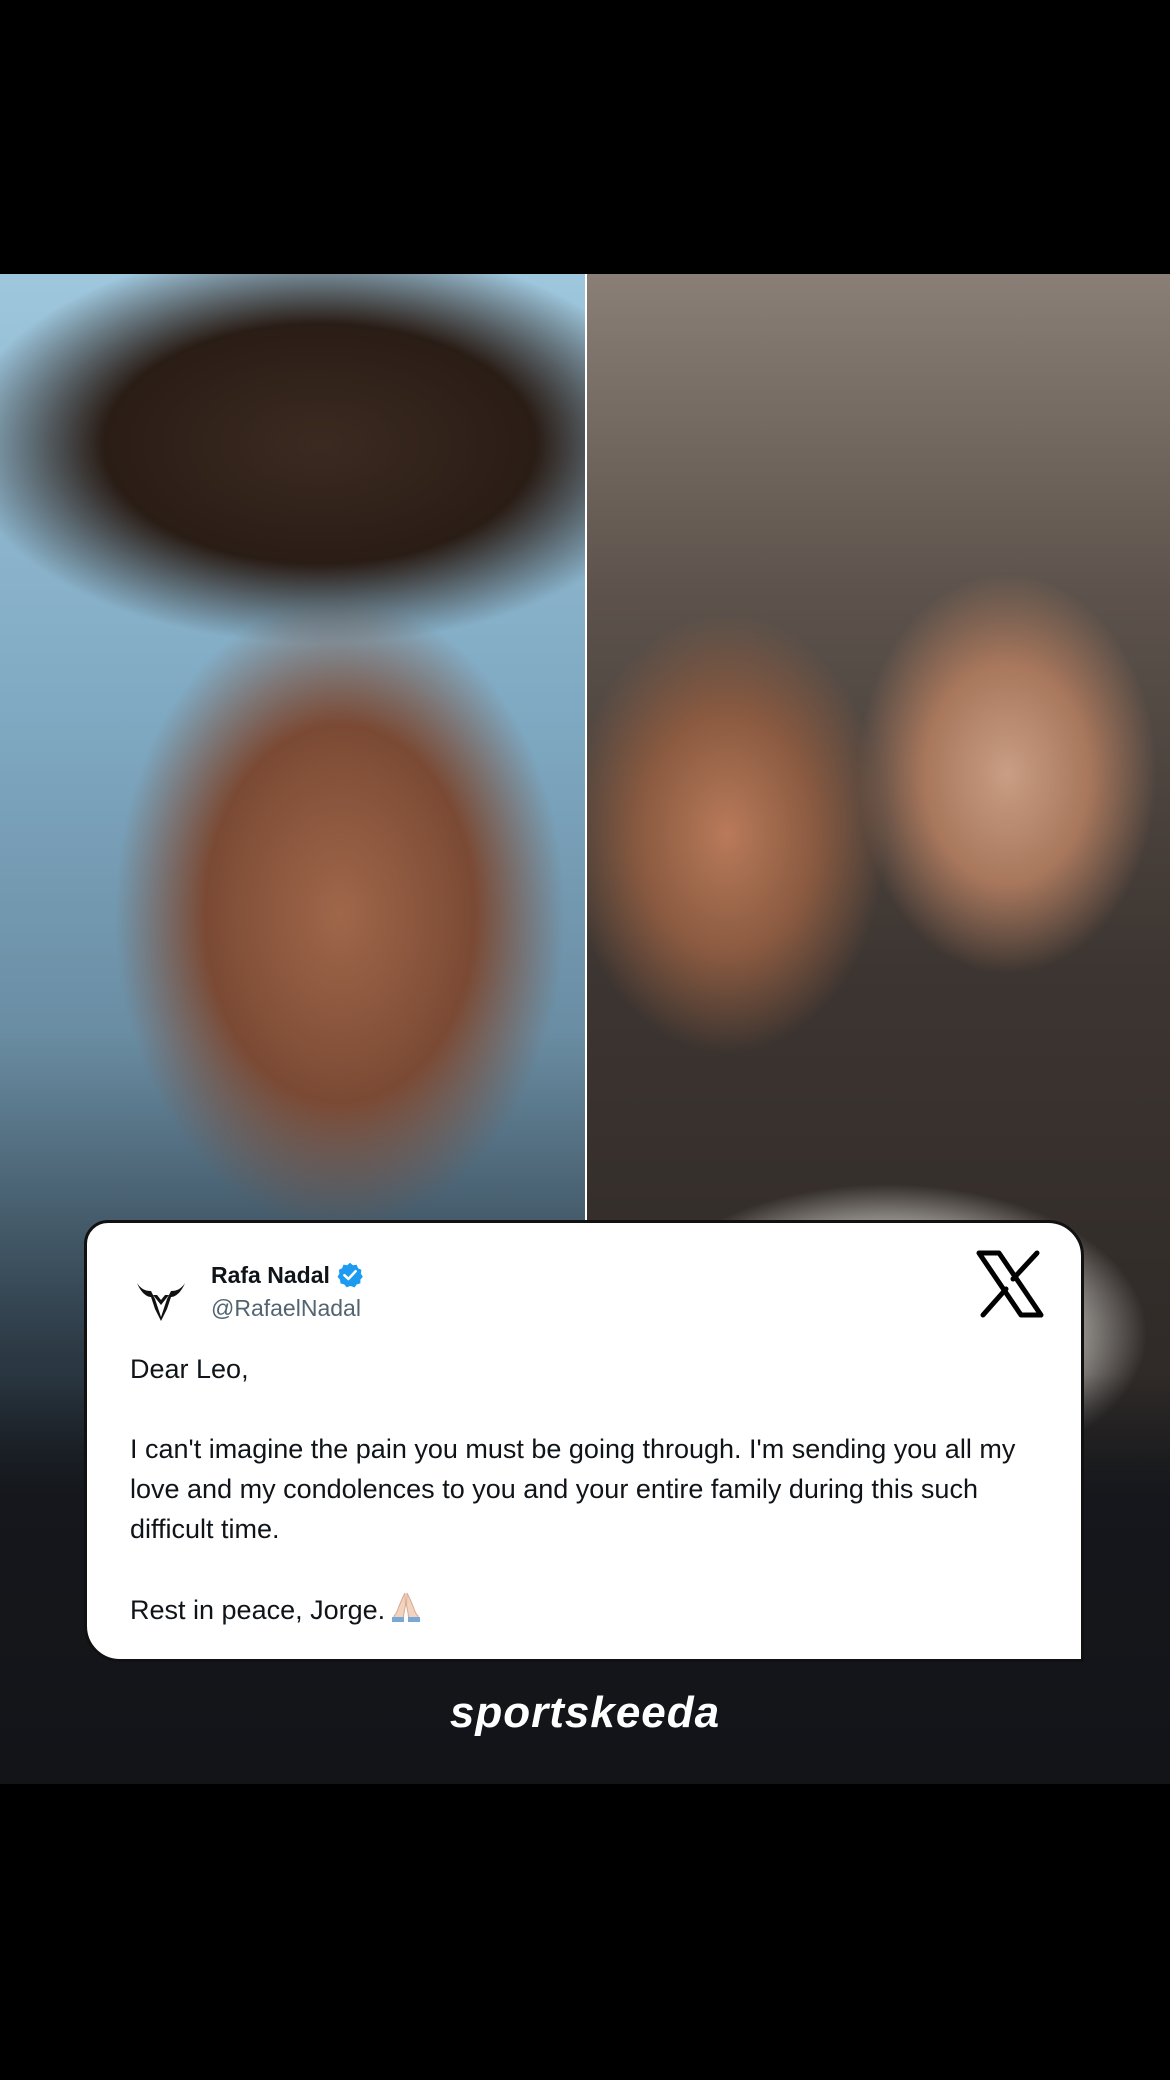  Describe the element at coordinates (258, 1610) in the screenshot. I see `tweet-closing-text: Rest in peace, Jorge.` at that location.